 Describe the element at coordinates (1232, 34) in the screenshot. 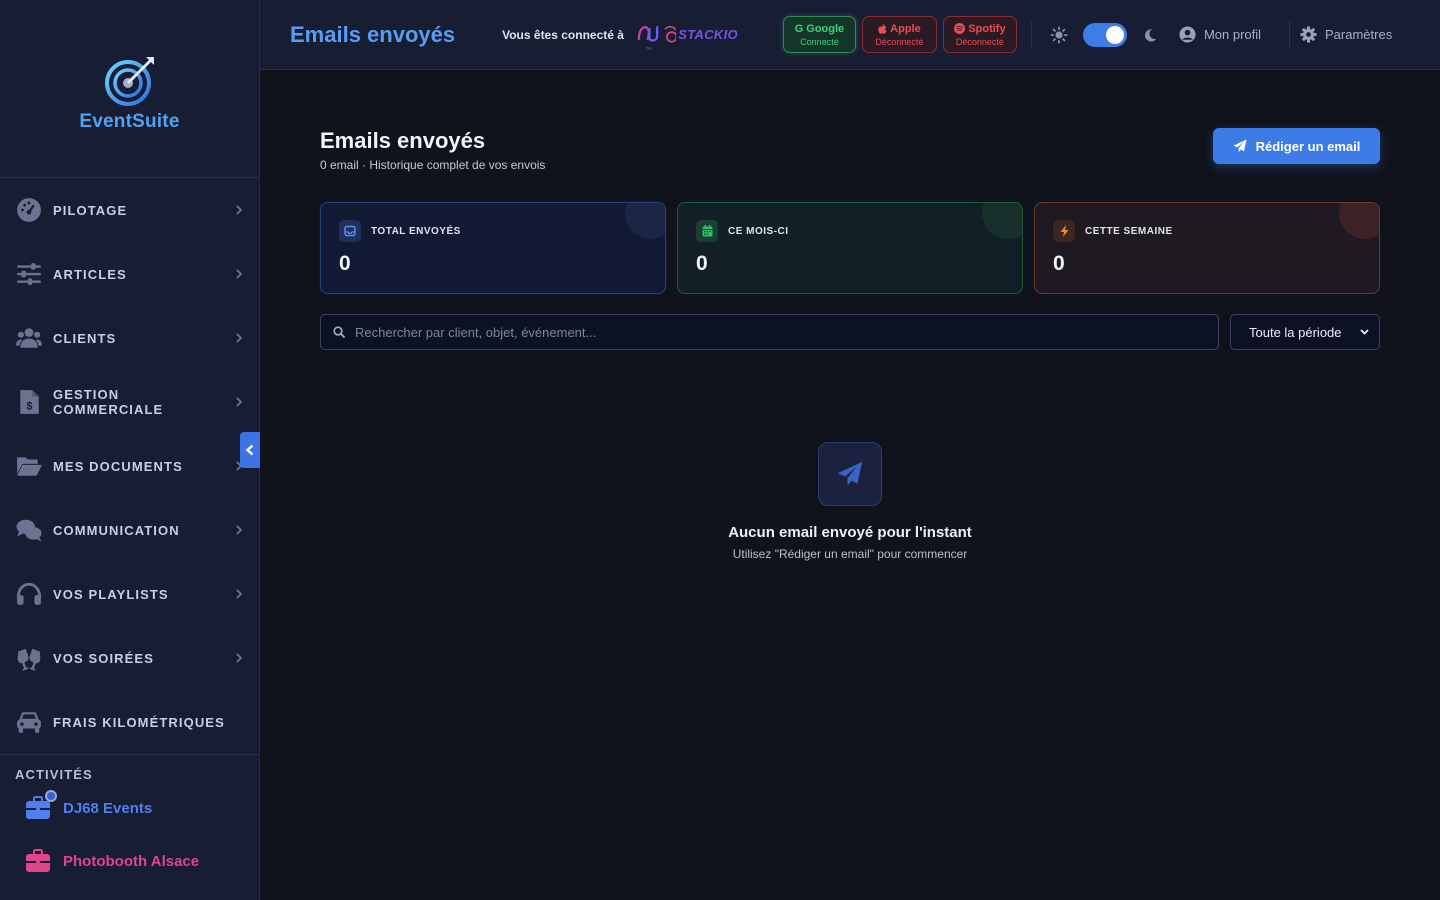

I see `profile-label: Mon profil` at that location.